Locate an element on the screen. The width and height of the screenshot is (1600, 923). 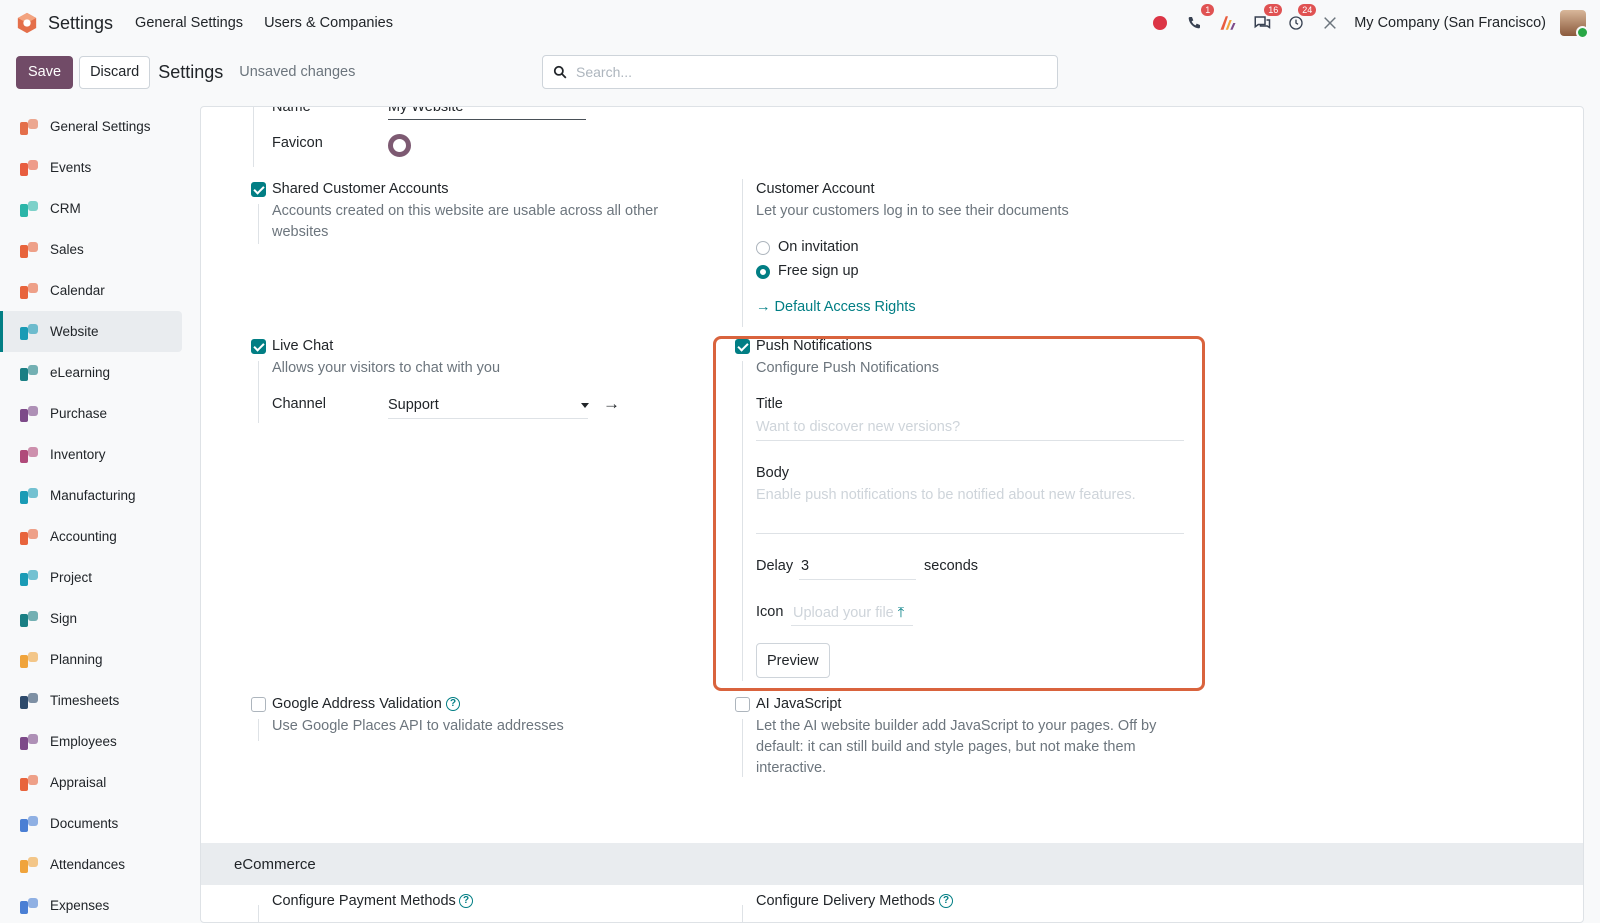
sidebar-item-label: General Settings is located at coordinates (100, 126).